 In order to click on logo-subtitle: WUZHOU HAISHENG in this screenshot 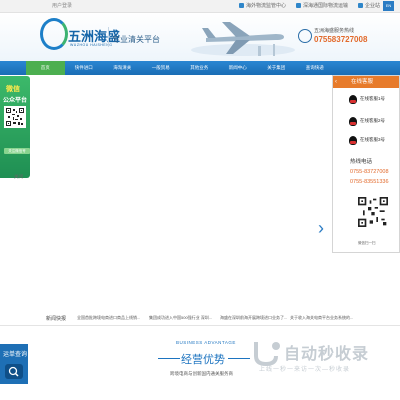, I will do `click(91, 45)`.